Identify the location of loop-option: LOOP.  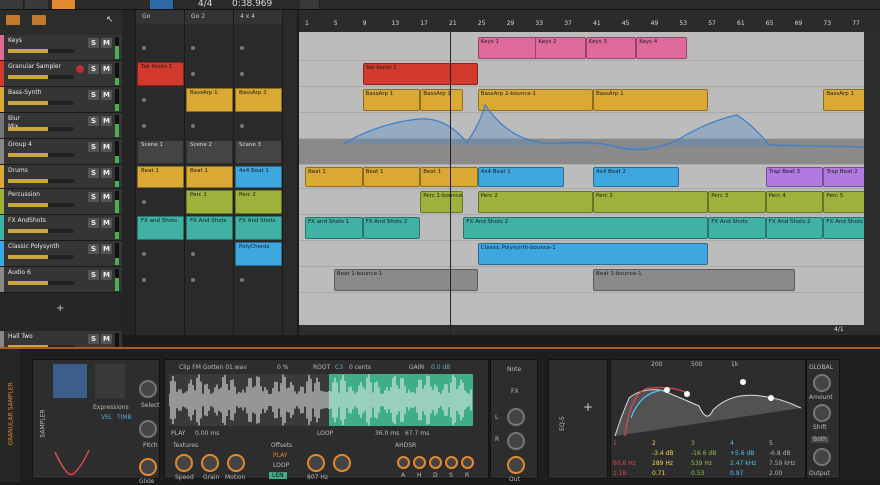
(281, 465).